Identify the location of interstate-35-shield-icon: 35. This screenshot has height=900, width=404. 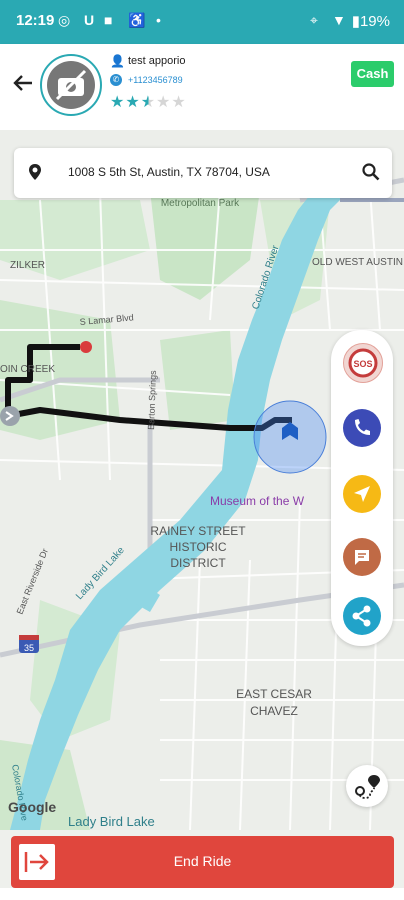
(29, 644).